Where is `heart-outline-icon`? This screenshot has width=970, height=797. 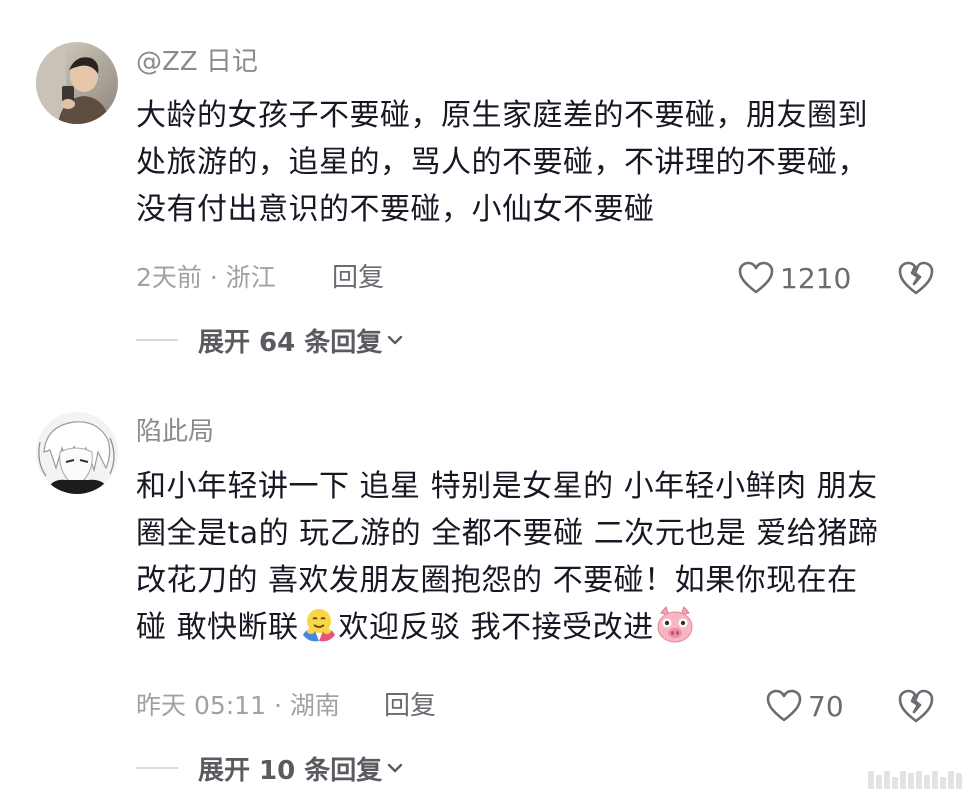 heart-outline-icon is located at coordinates (784, 705).